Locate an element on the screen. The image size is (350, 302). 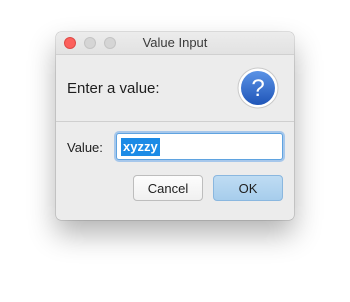
button-row: Cancel OK is located at coordinates (175, 197).